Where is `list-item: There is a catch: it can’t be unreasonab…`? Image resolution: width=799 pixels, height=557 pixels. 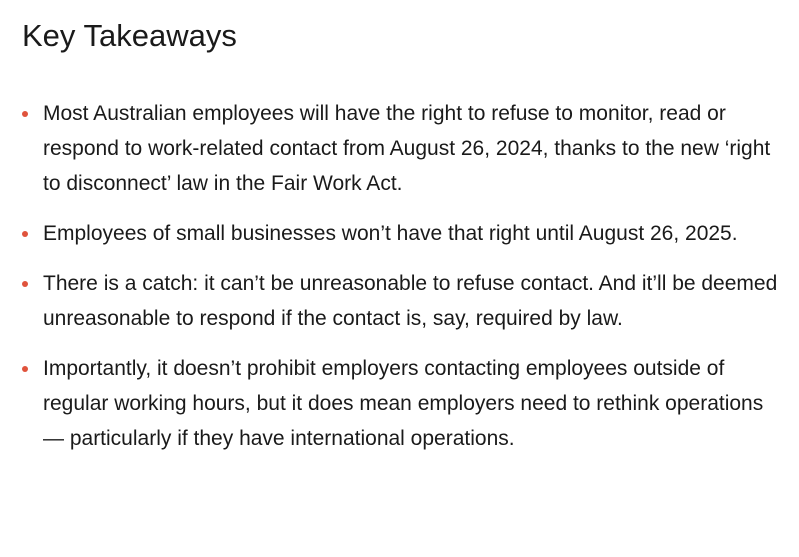
list-item: There is a catch: it can’t be unreasonab… is located at coordinates (399, 301).